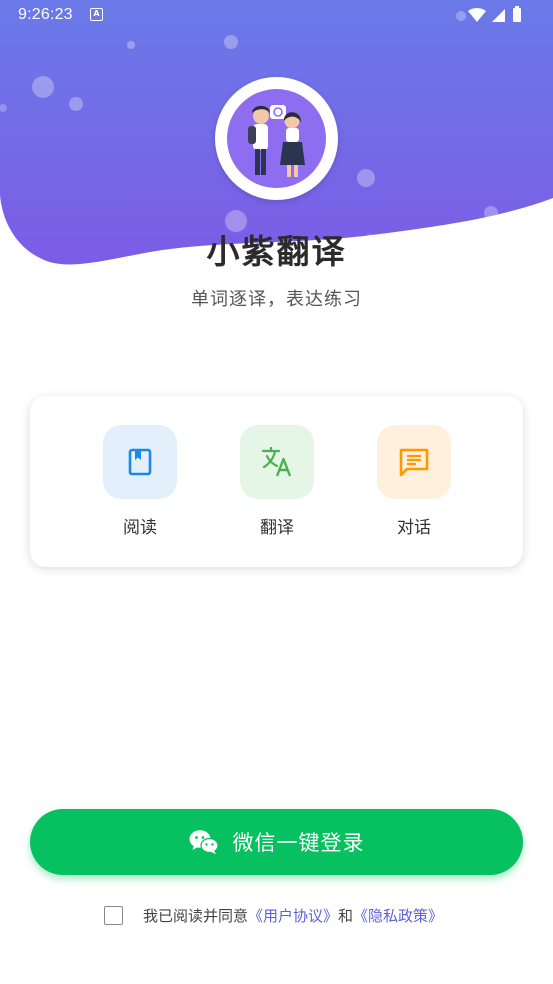 This screenshot has width=553, height=984. What do you see at coordinates (140, 528) in the screenshot?
I see `feature-reading-label: 阅读` at bounding box center [140, 528].